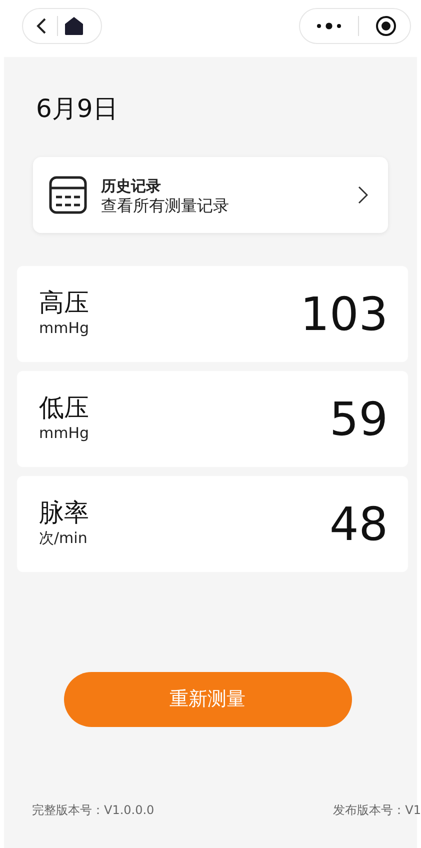 The image size is (421, 848). Describe the element at coordinates (363, 195) in the screenshot. I see `chevron-right-icon` at that location.